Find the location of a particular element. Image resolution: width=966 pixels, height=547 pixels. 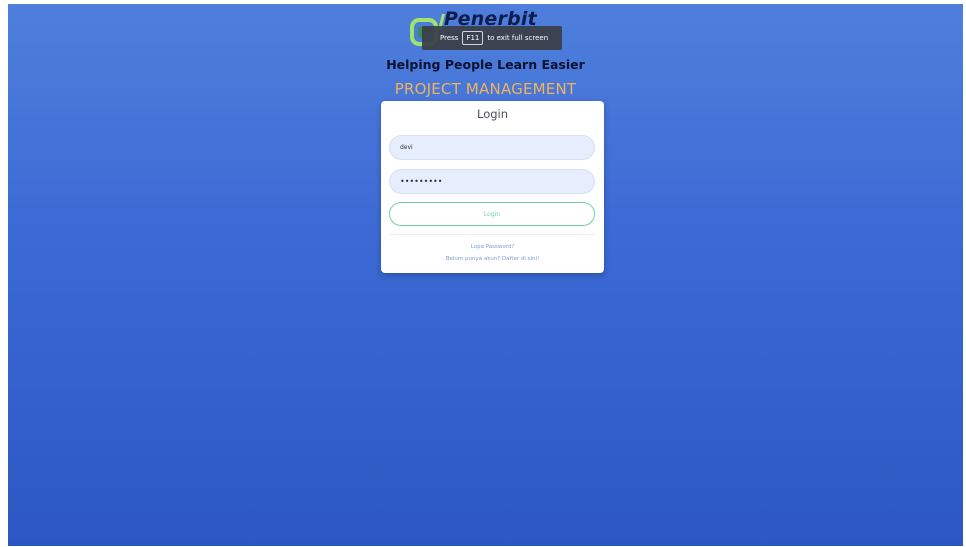

card-divider is located at coordinates (492, 234).